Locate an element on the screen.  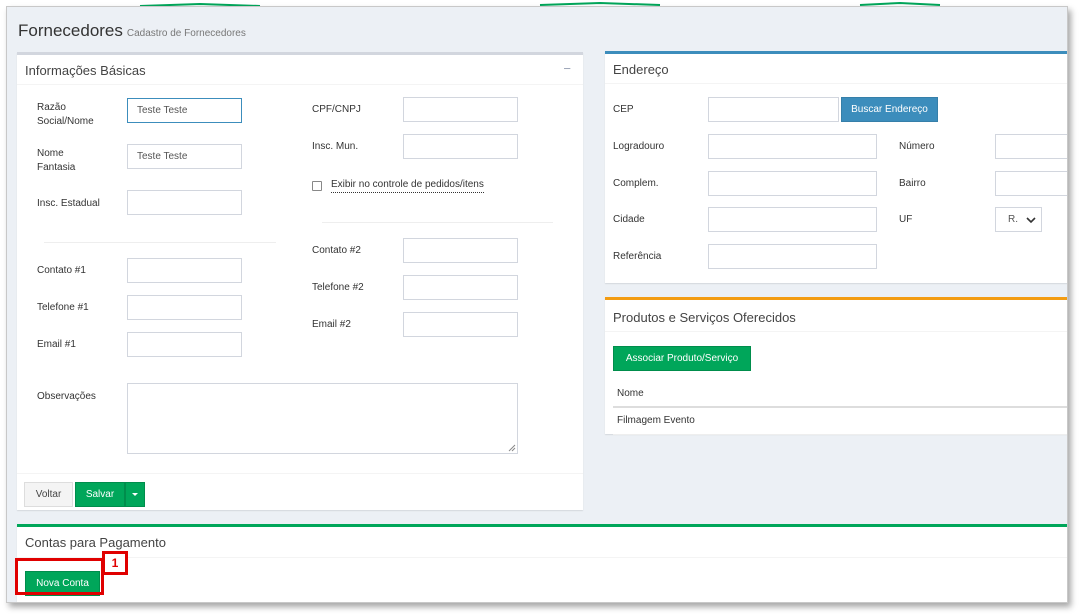
cidade-label: Cidade is located at coordinates (629, 219).